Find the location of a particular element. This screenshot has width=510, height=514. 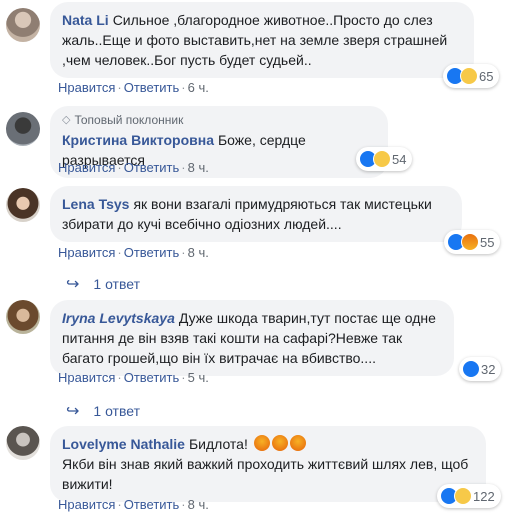

reaction-summary: 32 is located at coordinates (480, 369).